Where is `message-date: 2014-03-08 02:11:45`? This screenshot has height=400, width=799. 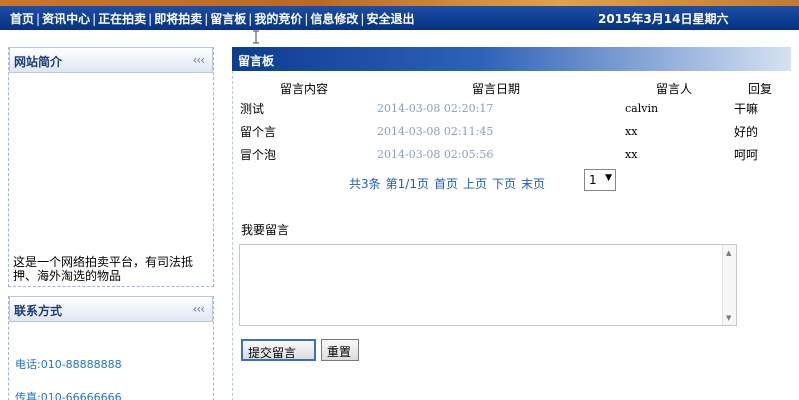 message-date: 2014-03-08 02:11:45 is located at coordinates (435, 131).